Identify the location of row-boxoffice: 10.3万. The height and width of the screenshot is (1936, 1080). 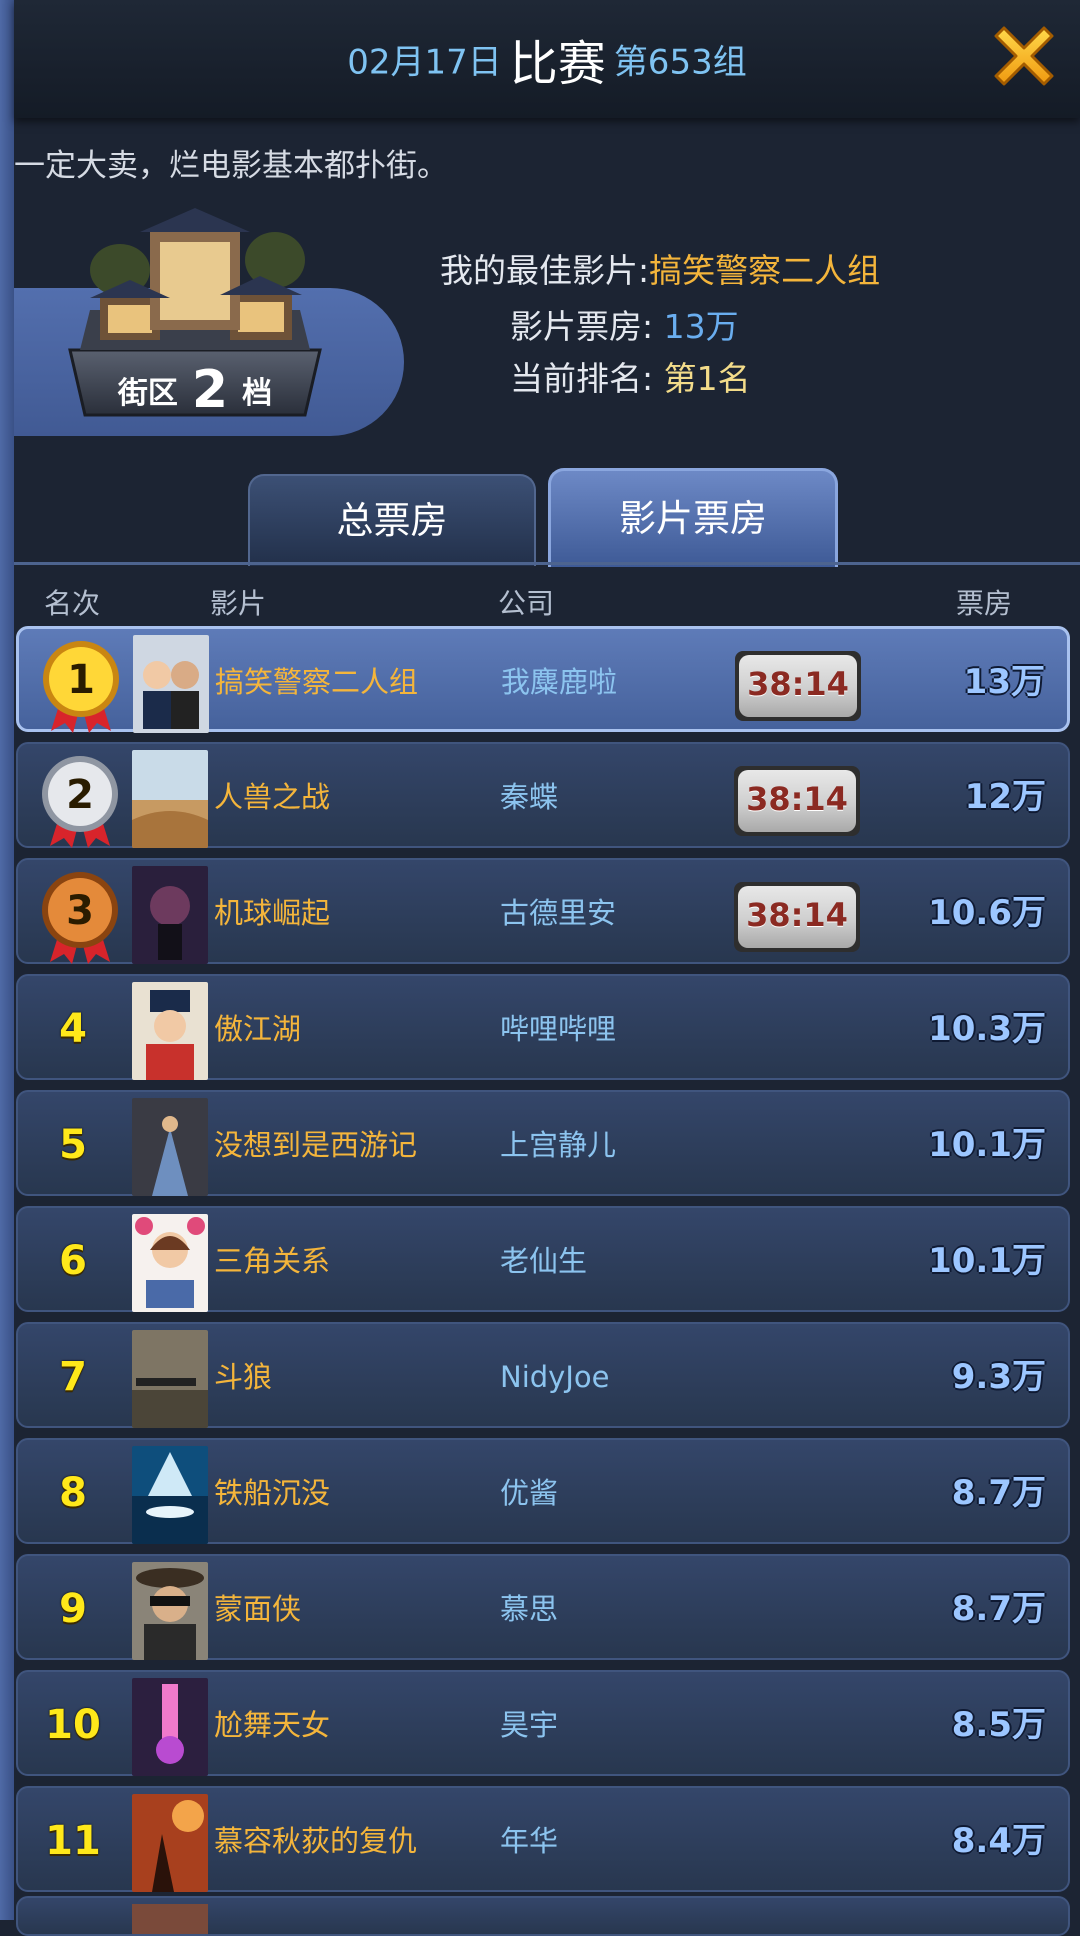
(987, 1029).